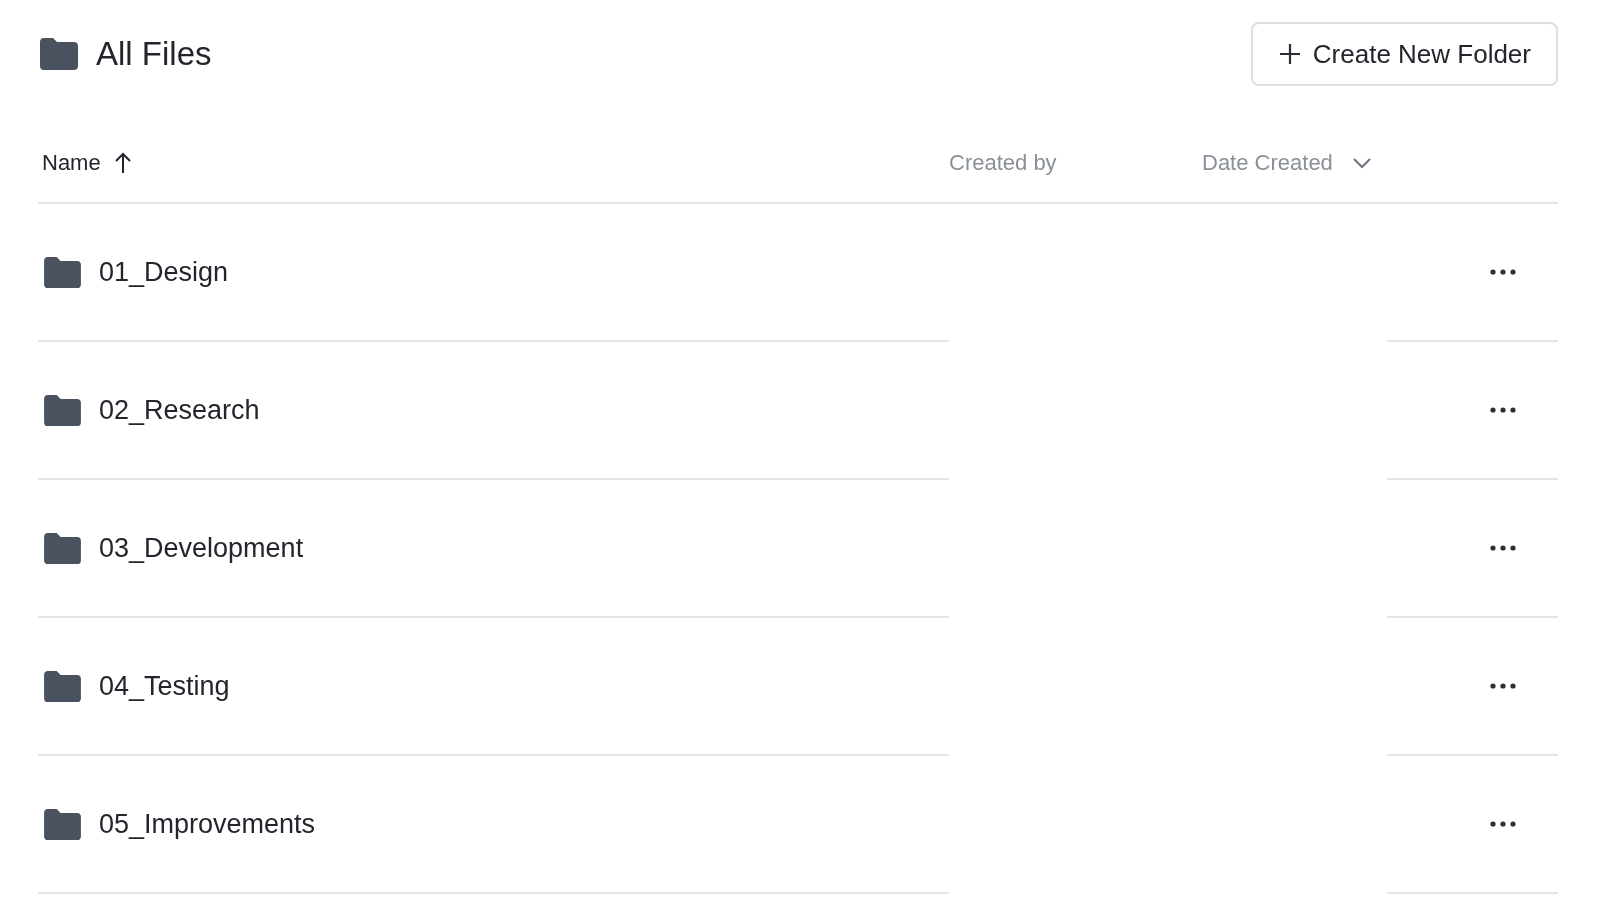 This screenshot has height=912, width=1598. Describe the element at coordinates (1404, 54) in the screenshot. I see `create-folder-button: Create New Folder` at that location.